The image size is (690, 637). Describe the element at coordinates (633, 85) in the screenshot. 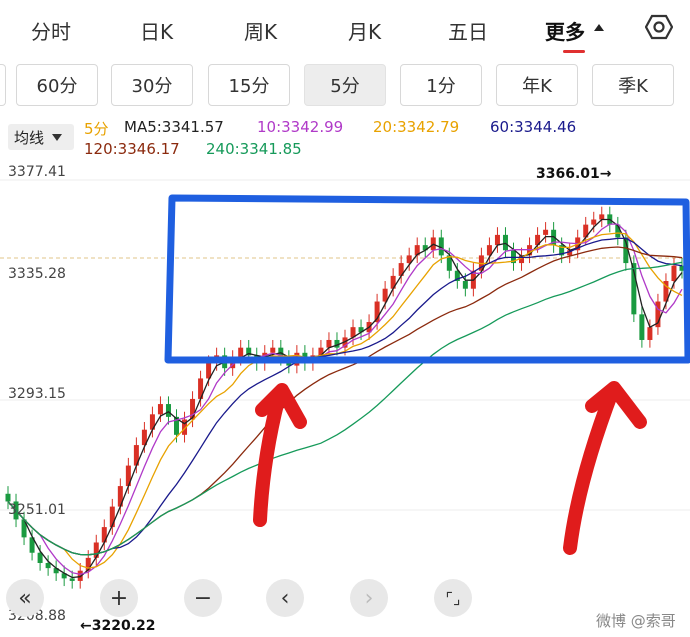

I see `period-quarter-k: 季K` at that location.